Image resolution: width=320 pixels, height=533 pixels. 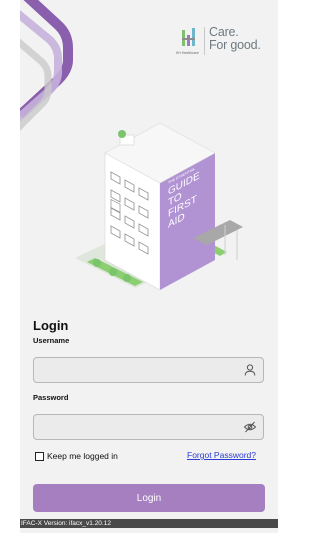 I want to click on decorative-stripes, so click(x=46, y=65).